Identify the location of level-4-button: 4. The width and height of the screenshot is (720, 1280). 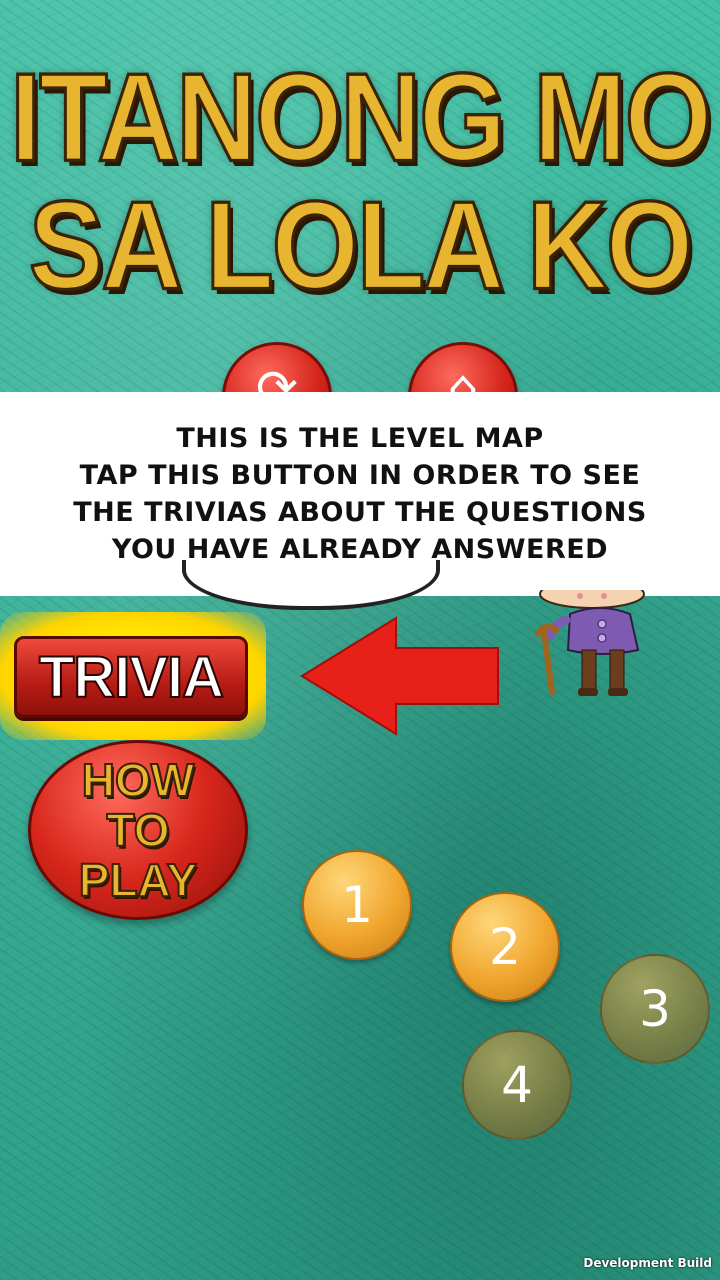
(517, 1085).